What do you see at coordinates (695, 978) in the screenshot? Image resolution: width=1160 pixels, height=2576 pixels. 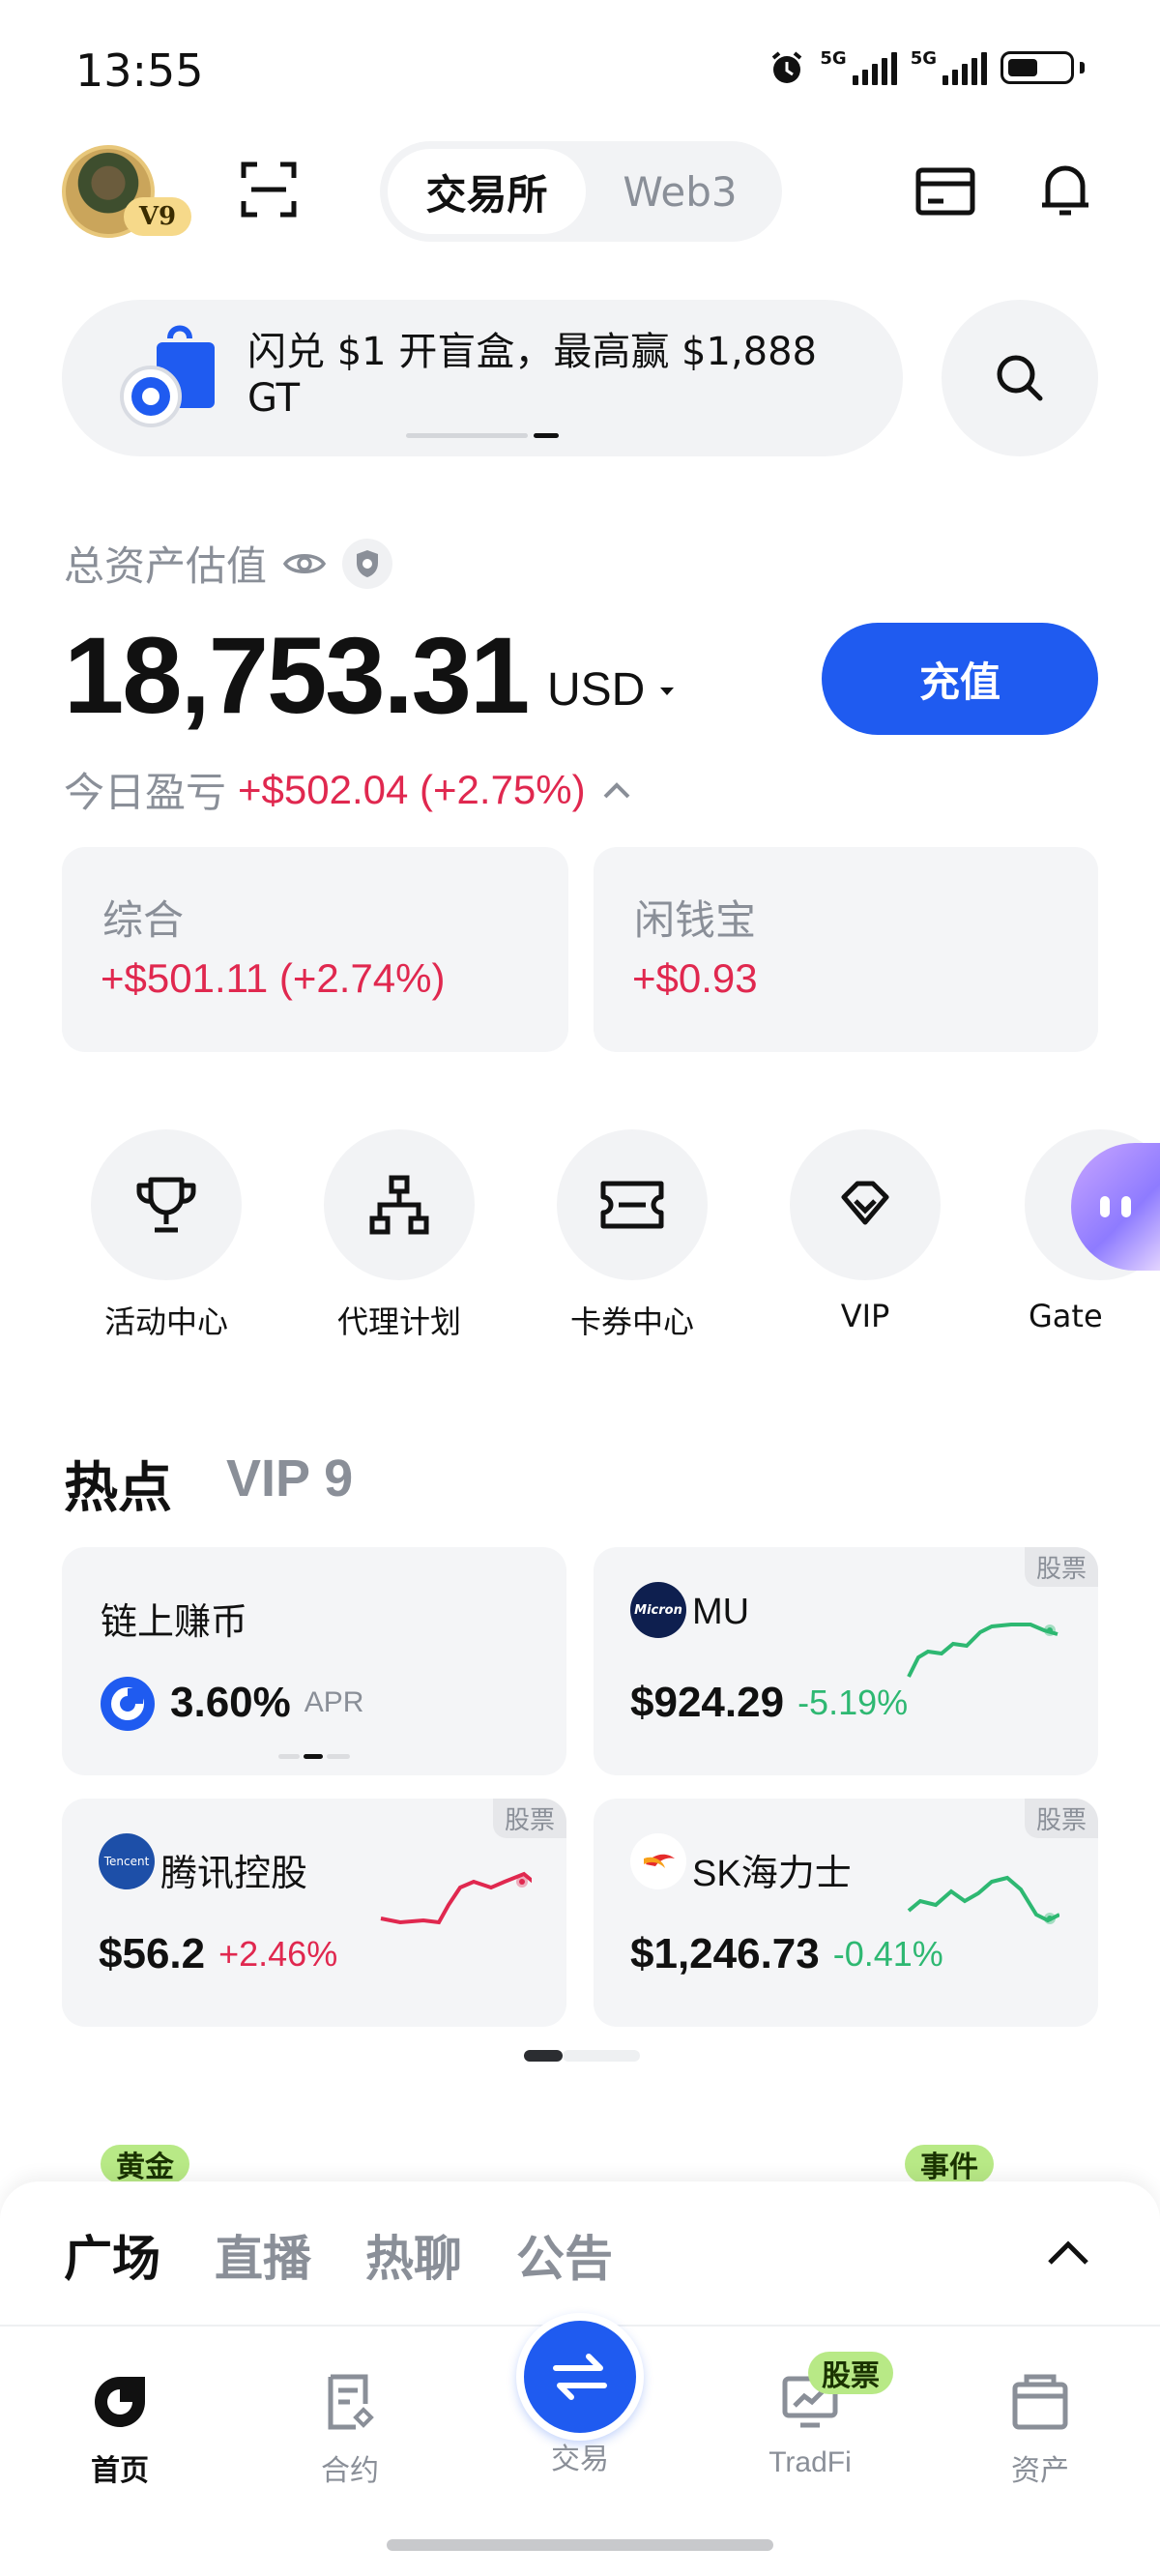 I see `card-value: +$0.93` at bounding box center [695, 978].